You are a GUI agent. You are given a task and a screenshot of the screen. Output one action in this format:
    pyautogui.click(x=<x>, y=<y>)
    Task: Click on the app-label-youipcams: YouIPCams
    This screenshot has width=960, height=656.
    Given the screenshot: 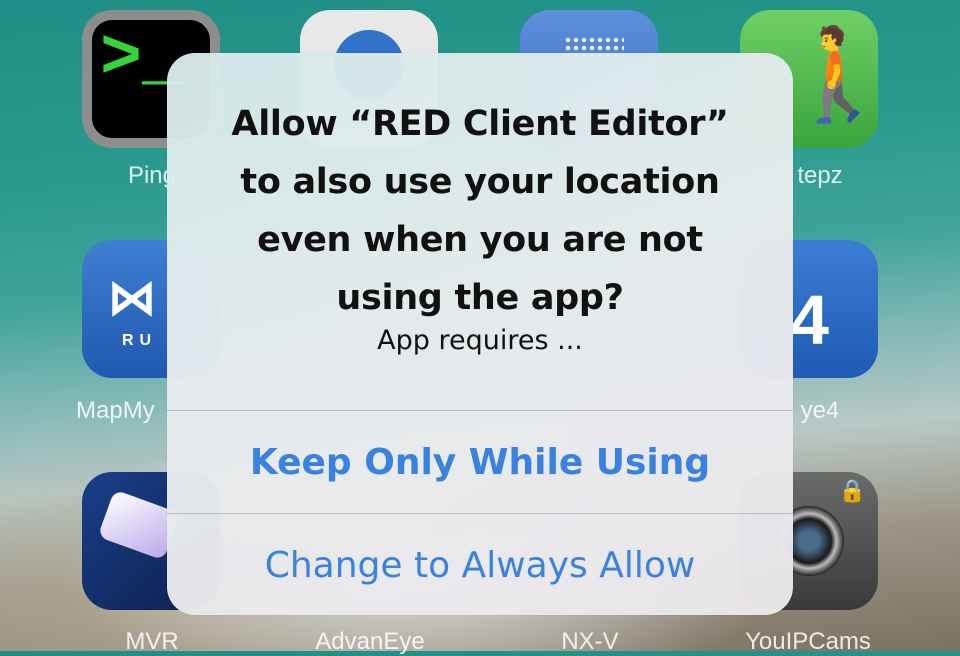 What is the action you would take?
    pyautogui.click(x=808, y=641)
    